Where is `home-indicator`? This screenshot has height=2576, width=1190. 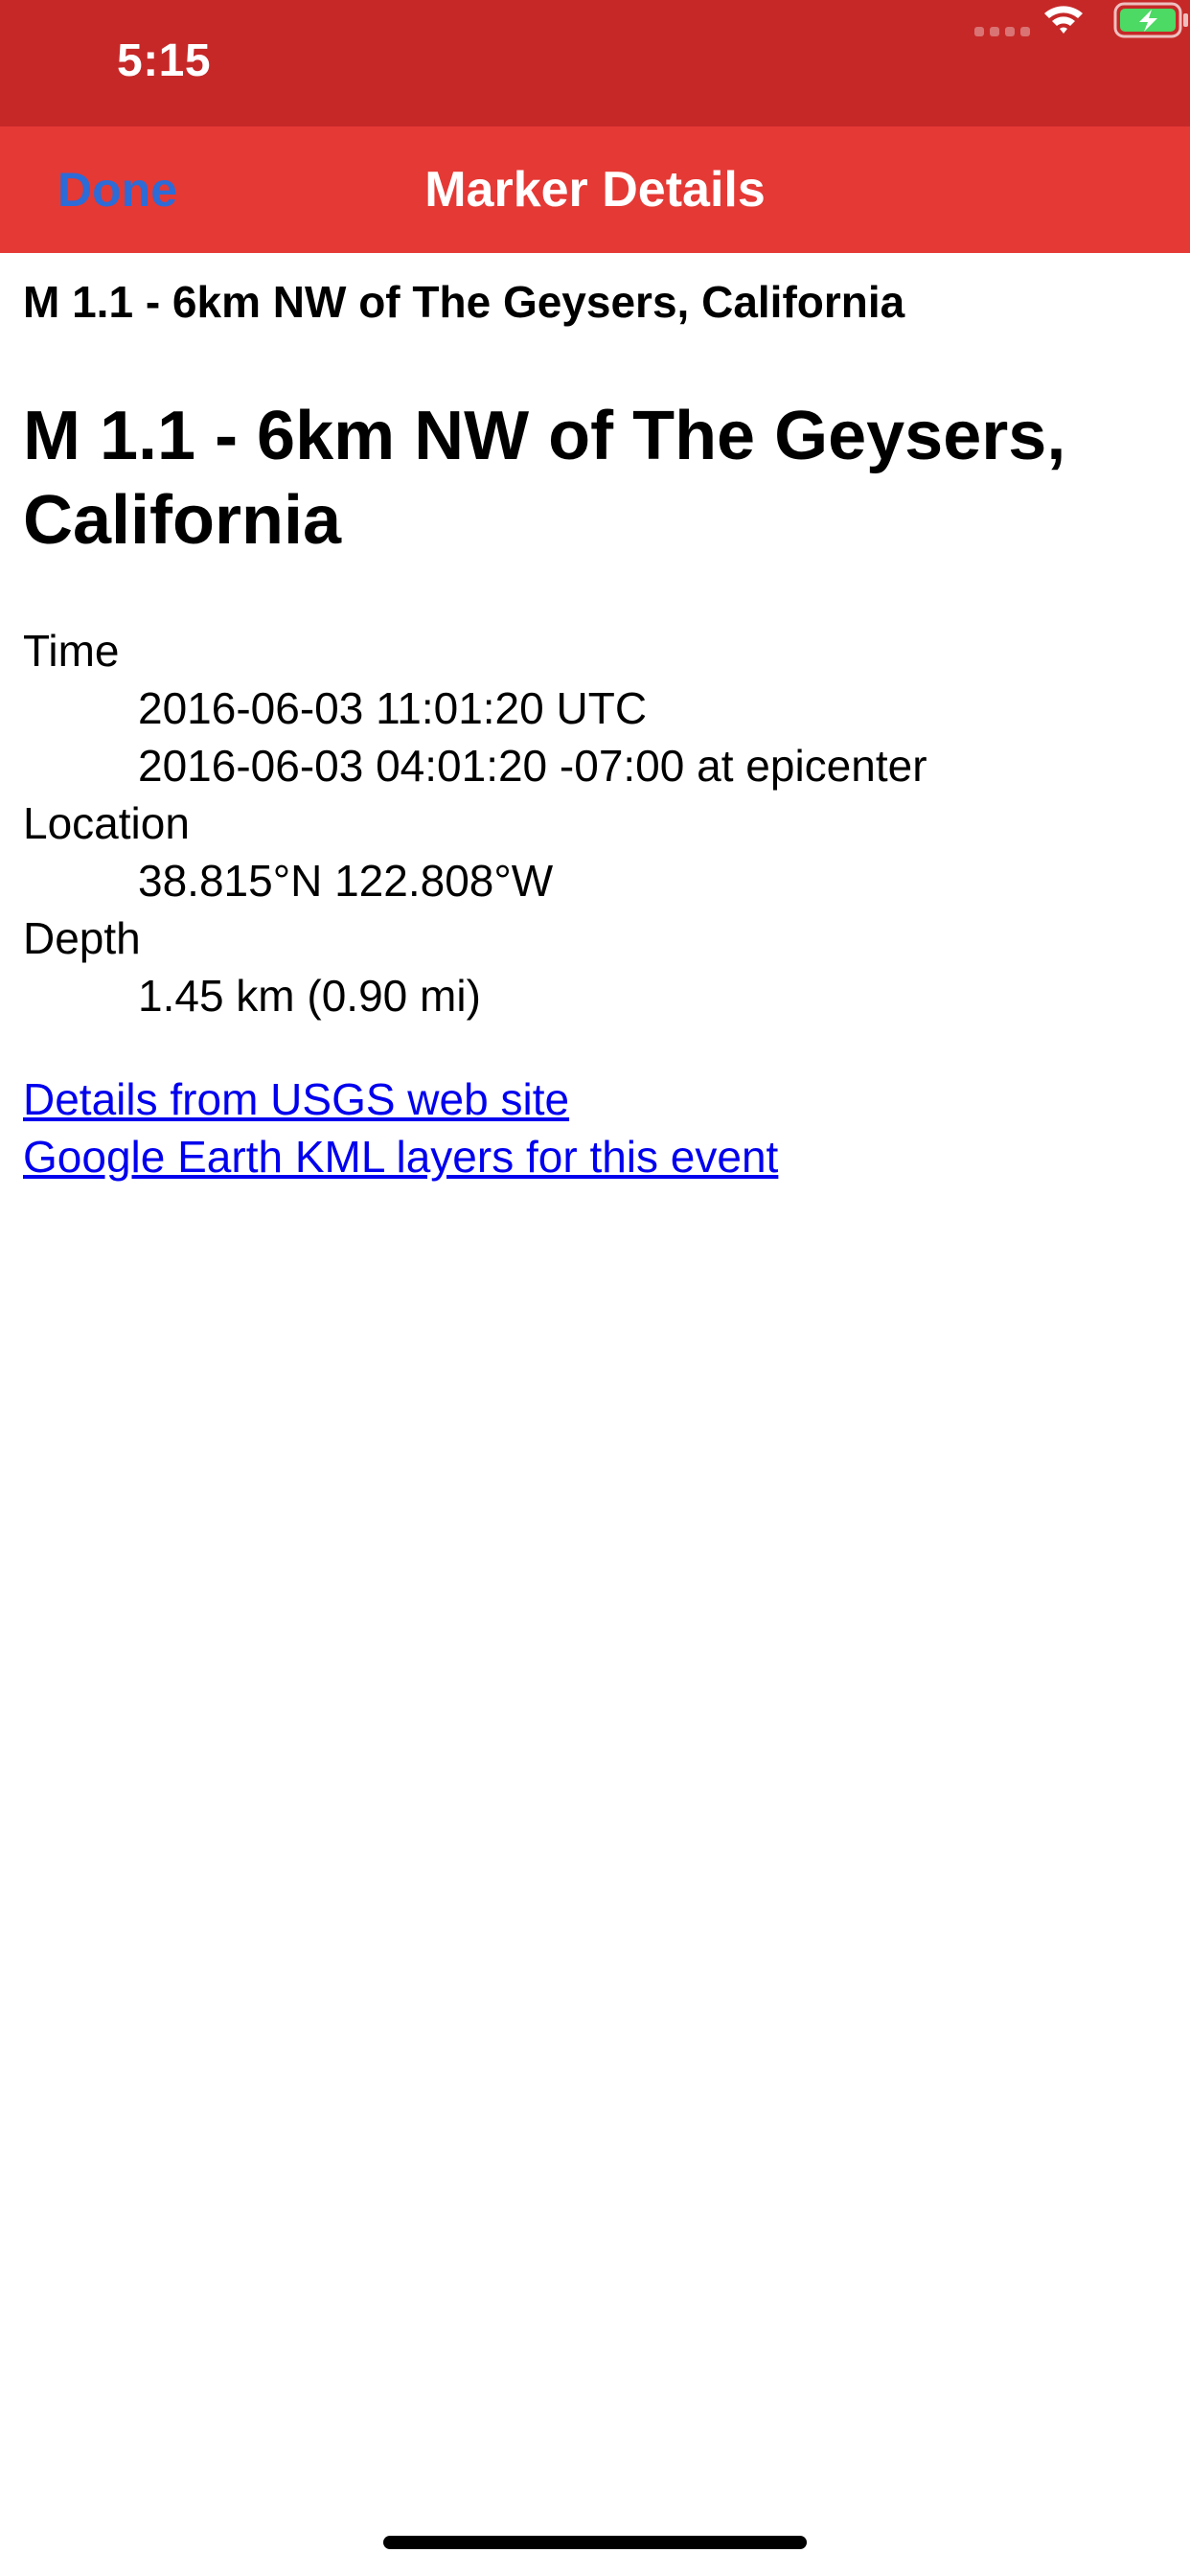 home-indicator is located at coordinates (595, 2542).